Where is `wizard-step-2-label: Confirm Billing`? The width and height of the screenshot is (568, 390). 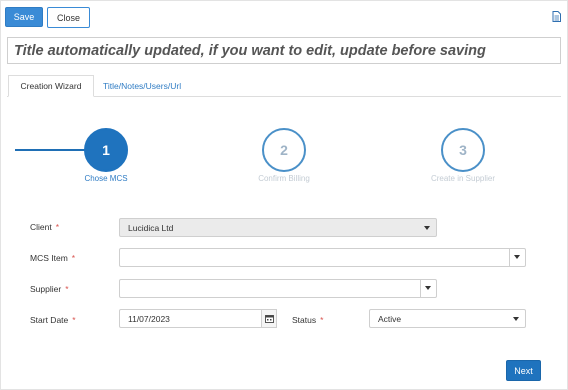 wizard-step-2-label: Confirm Billing is located at coordinates (284, 178).